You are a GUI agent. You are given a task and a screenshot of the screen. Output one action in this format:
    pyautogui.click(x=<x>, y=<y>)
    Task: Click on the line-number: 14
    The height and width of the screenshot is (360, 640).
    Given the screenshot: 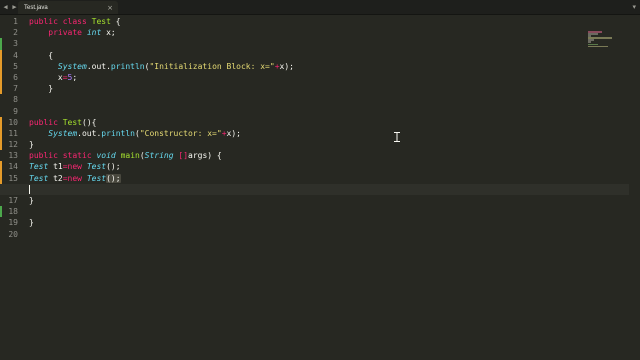 What is the action you would take?
    pyautogui.click(x=10, y=167)
    